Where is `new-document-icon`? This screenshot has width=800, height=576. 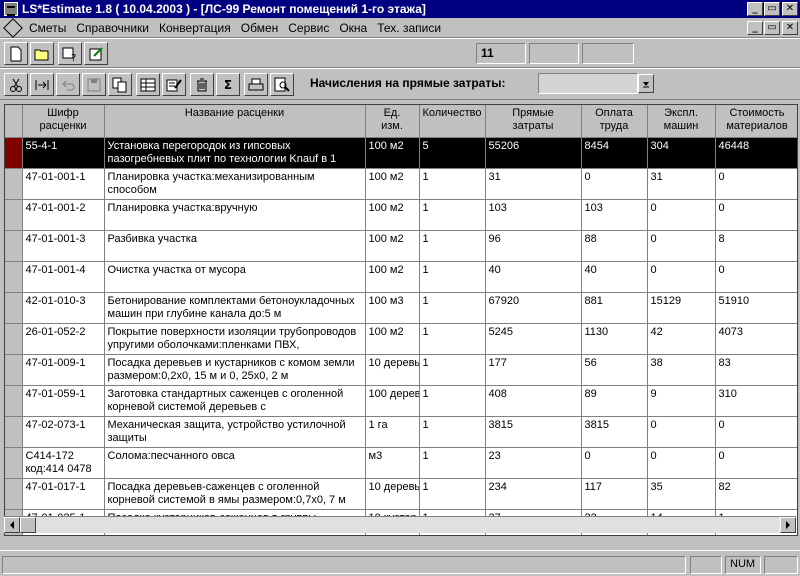 new-document-icon is located at coordinates (16, 53).